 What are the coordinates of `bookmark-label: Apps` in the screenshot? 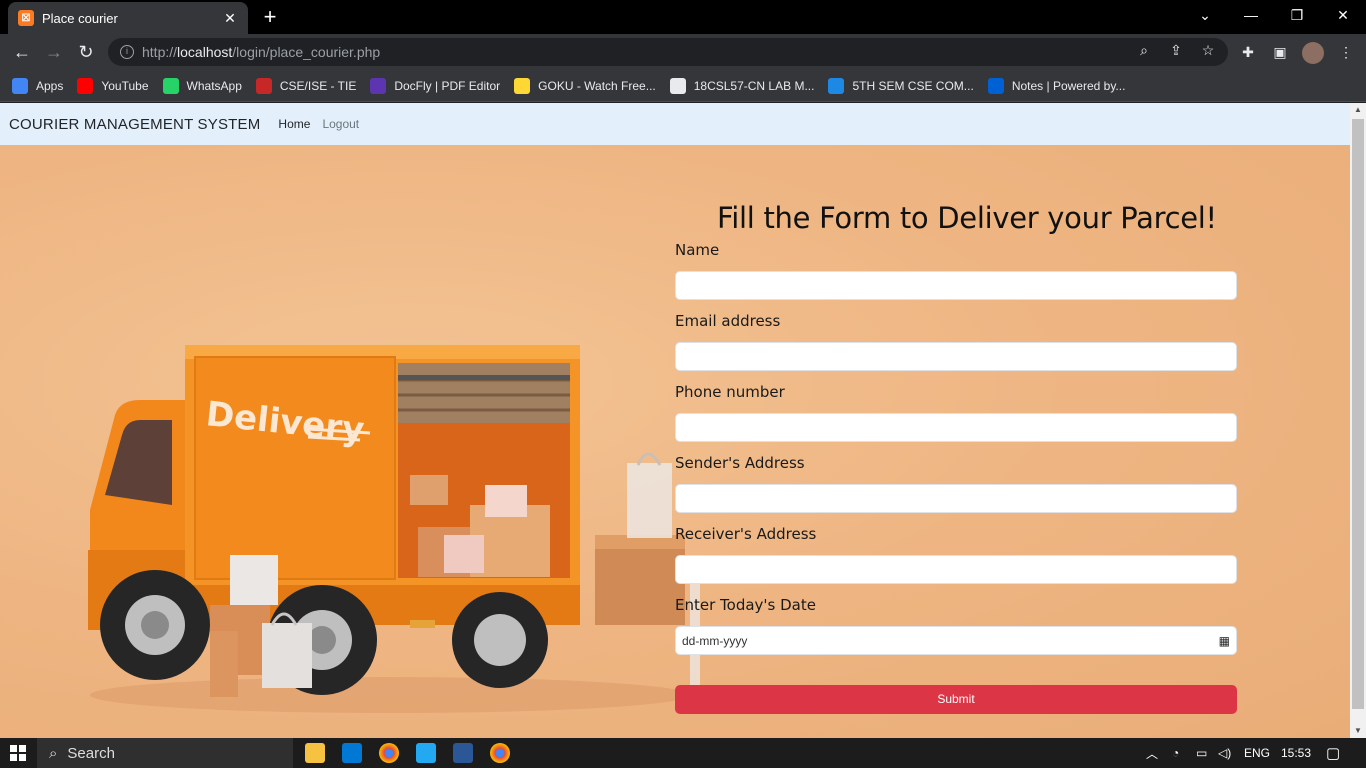 It's located at (50, 85).